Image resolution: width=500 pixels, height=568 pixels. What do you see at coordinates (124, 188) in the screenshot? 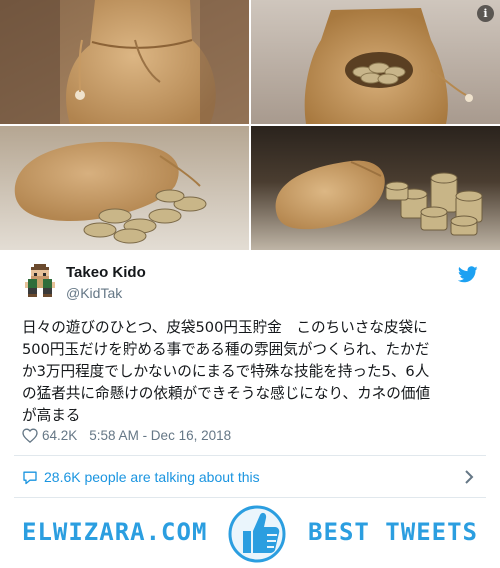
I see `photo-pouch-spilling-coins` at bounding box center [124, 188].